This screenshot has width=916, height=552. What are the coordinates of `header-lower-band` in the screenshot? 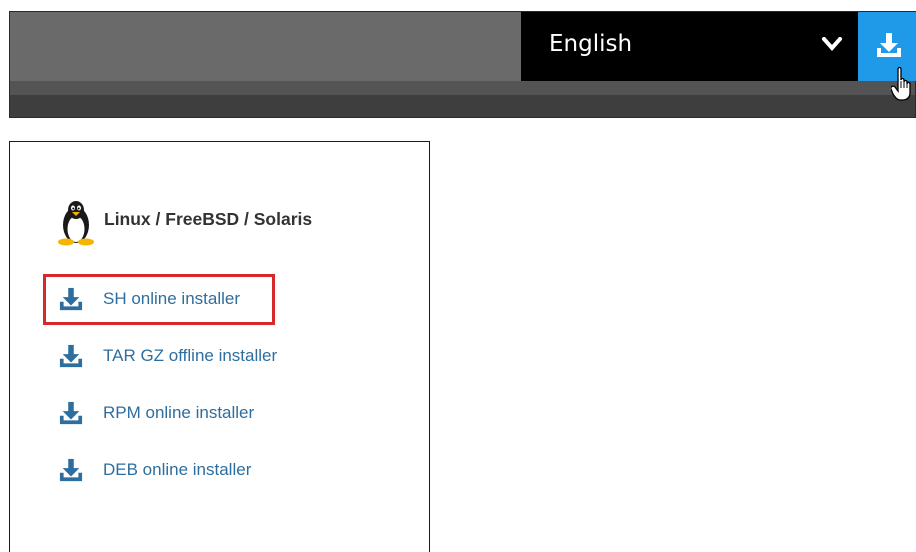 It's located at (462, 88).